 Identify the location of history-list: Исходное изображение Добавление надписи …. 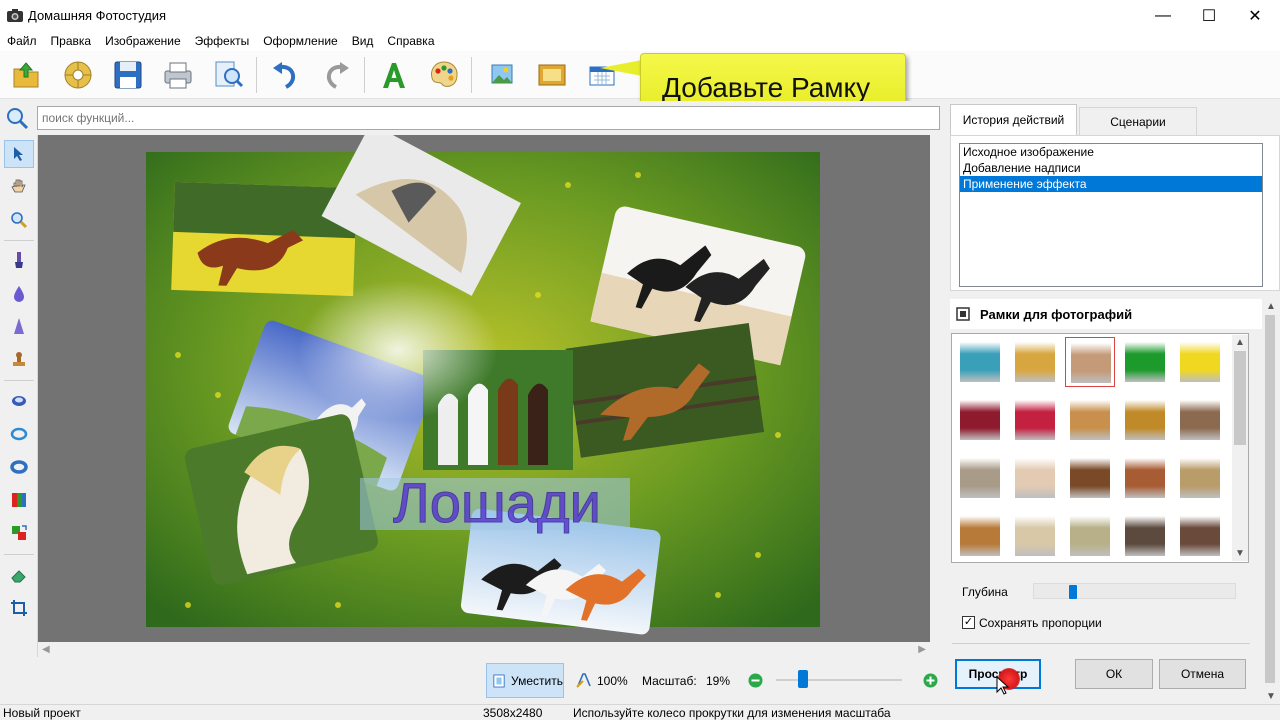
(1111, 215).